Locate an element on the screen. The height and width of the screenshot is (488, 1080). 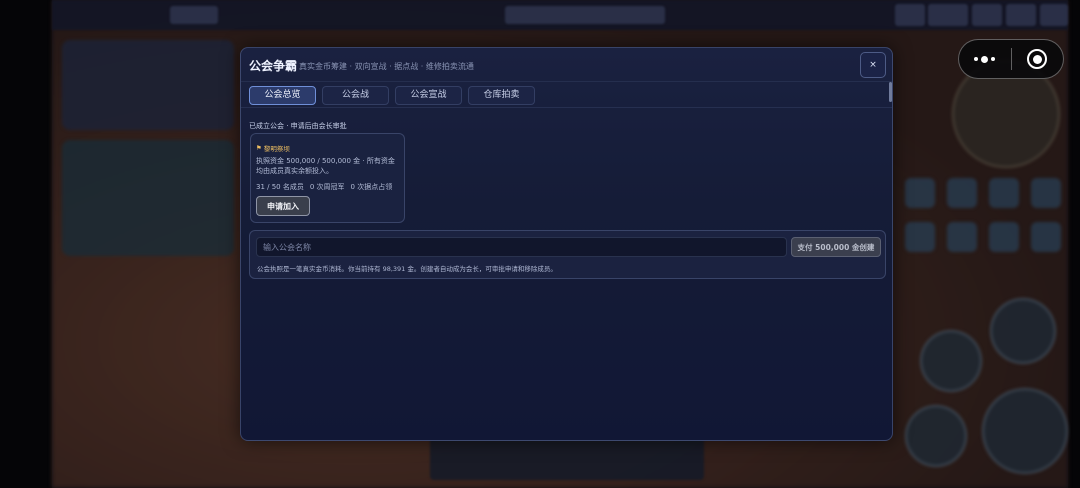
guild-stats: 31 / 50 名成员 0 次周冠军 0 次据点占领 is located at coordinates (324, 187).